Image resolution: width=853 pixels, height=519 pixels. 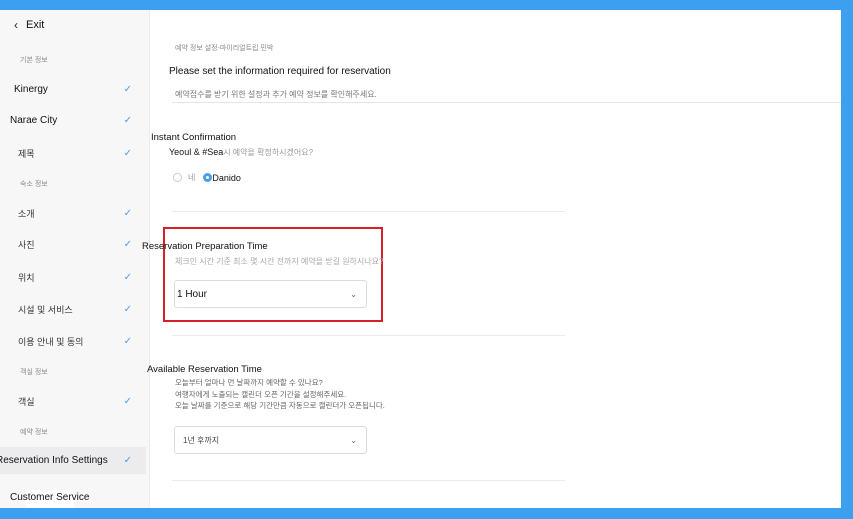 I want to click on available-time-value: 1년 후까지, so click(x=201, y=440).